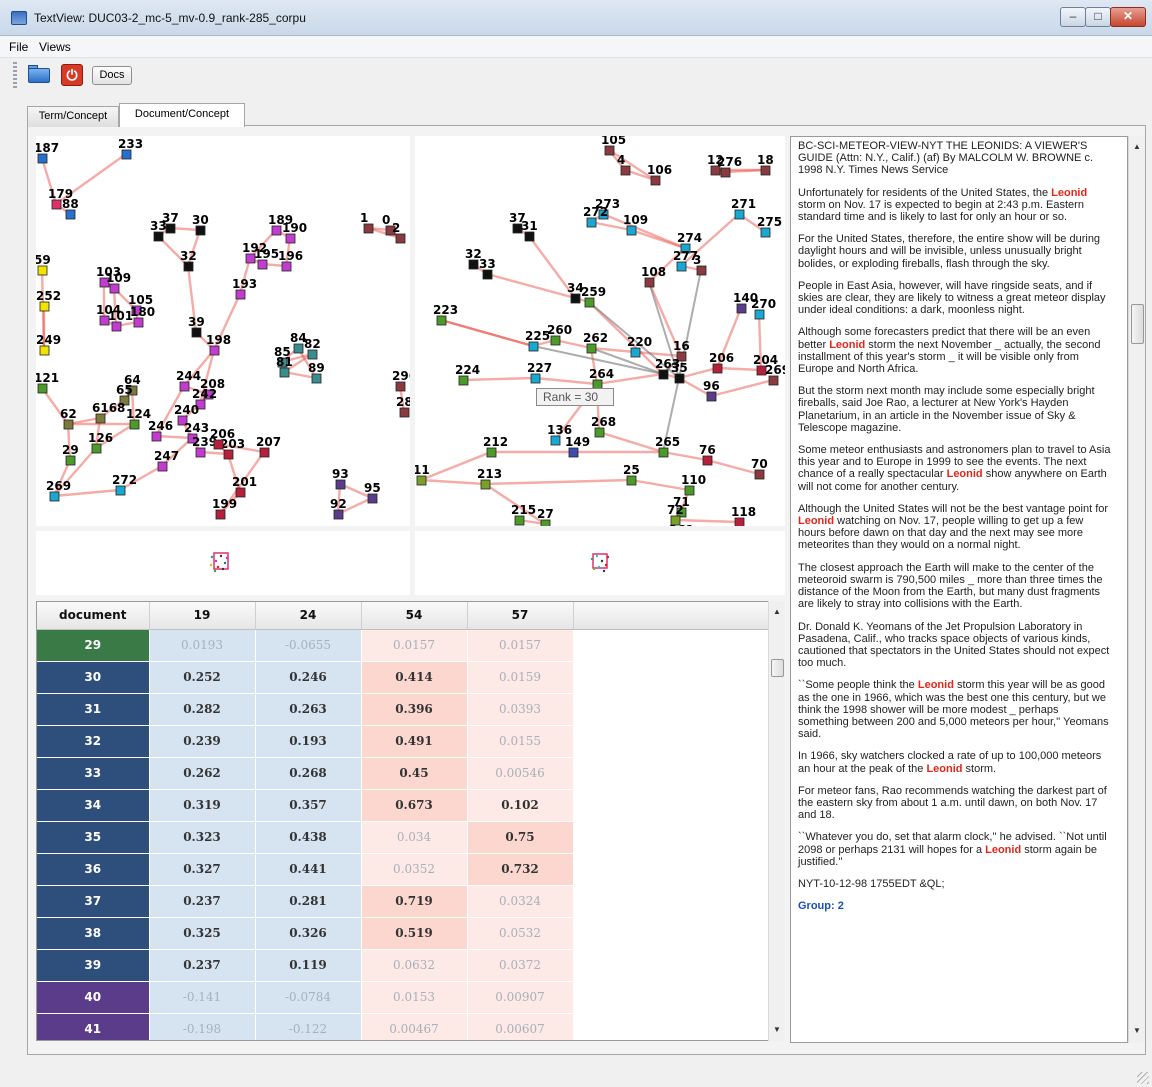 The height and width of the screenshot is (1087, 1152). What do you see at coordinates (520, 837) in the screenshot?
I see `table-cell: 0.75` at bounding box center [520, 837].